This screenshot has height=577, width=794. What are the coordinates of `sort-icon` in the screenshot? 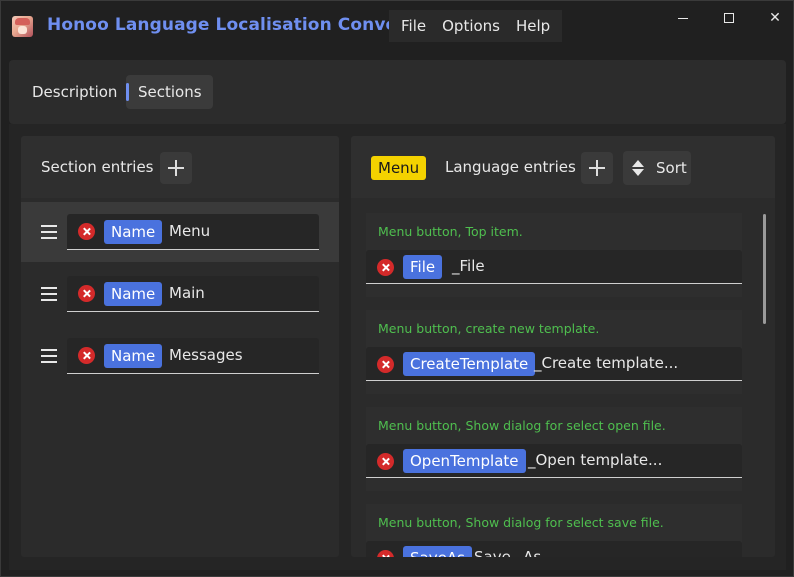 It's located at (638, 168).